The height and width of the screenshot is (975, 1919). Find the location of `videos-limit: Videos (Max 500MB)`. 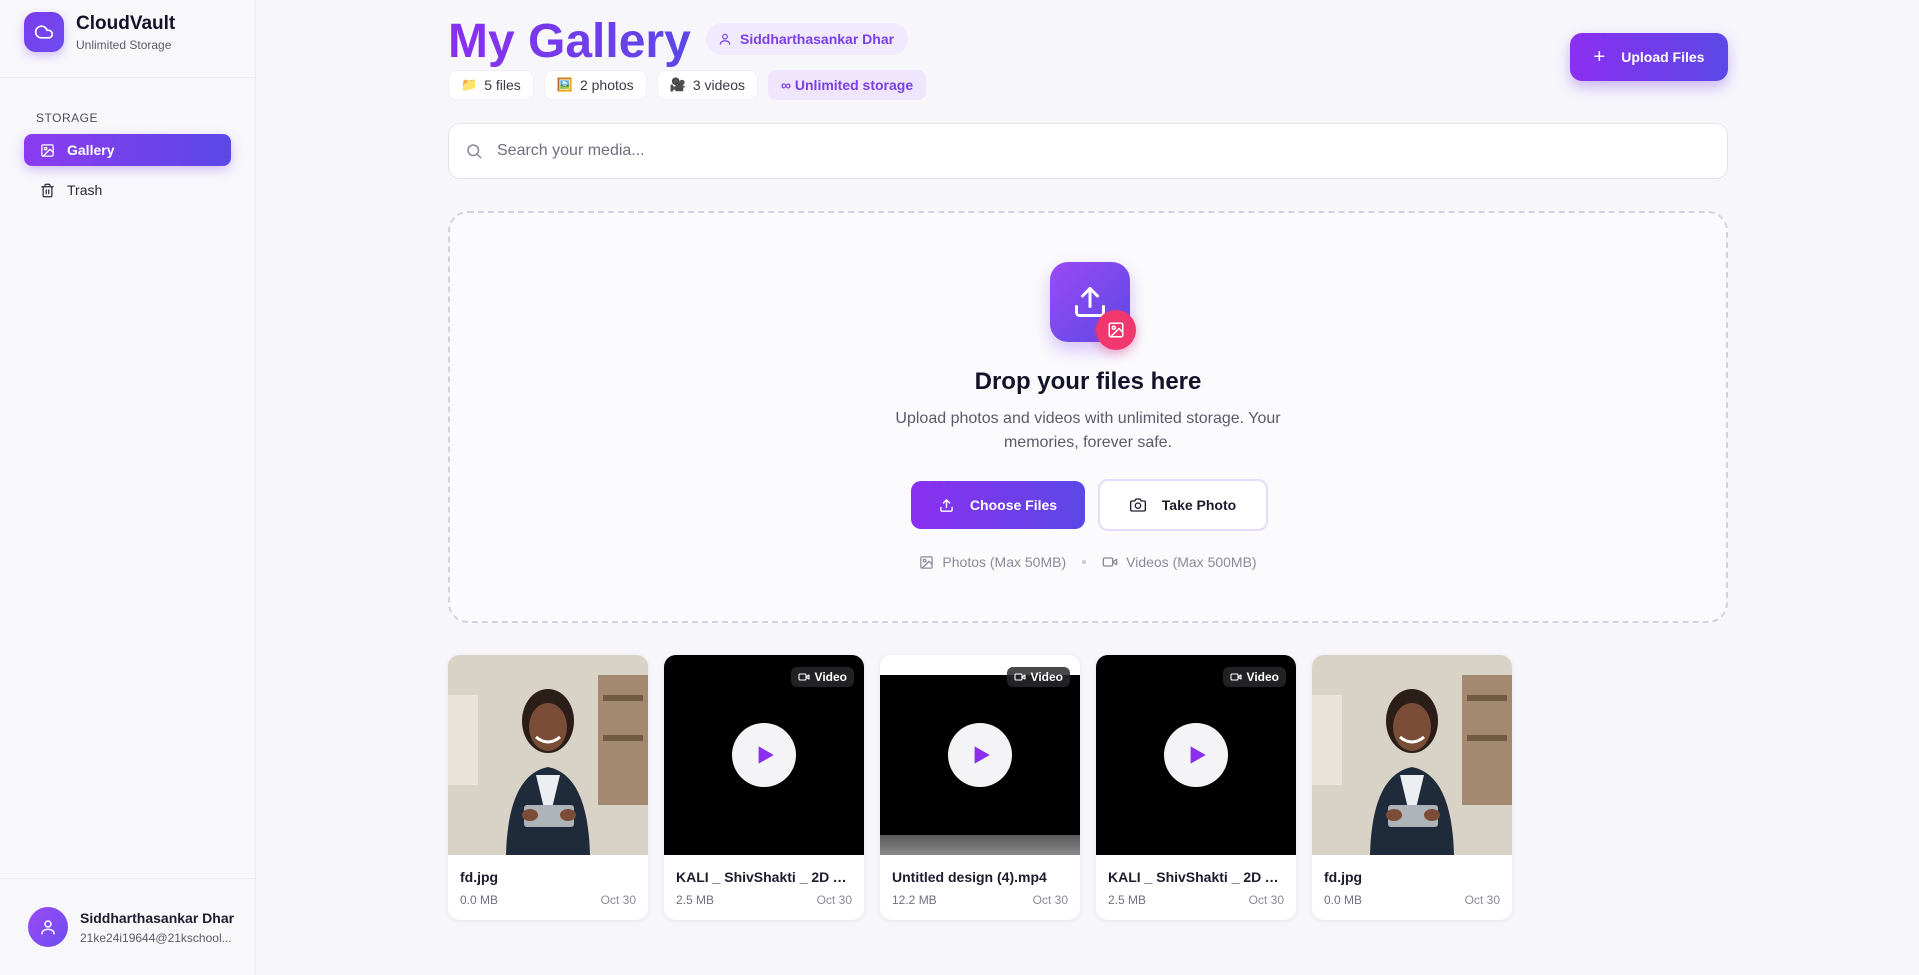

videos-limit: Videos (Max 500MB) is located at coordinates (1179, 562).